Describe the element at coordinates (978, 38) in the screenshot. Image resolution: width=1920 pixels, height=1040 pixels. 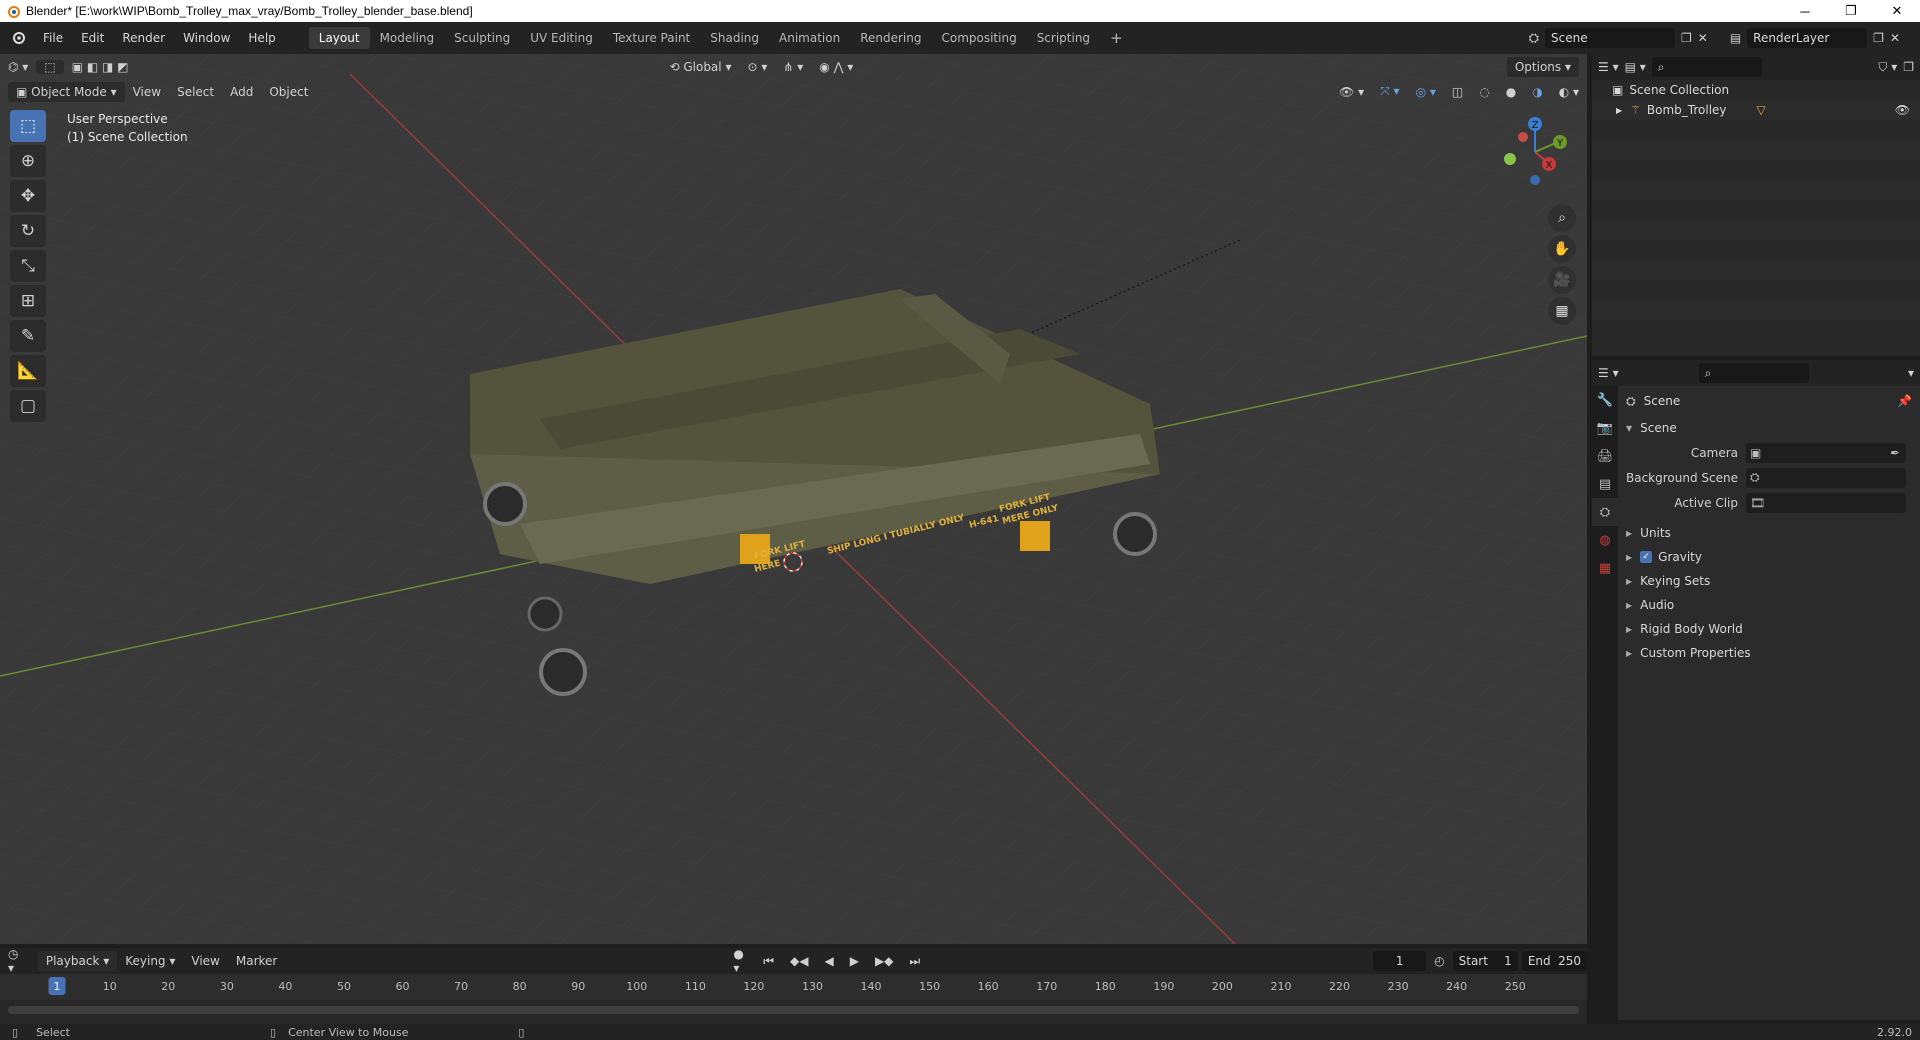
I see `tab-compositing: Compositing` at that location.